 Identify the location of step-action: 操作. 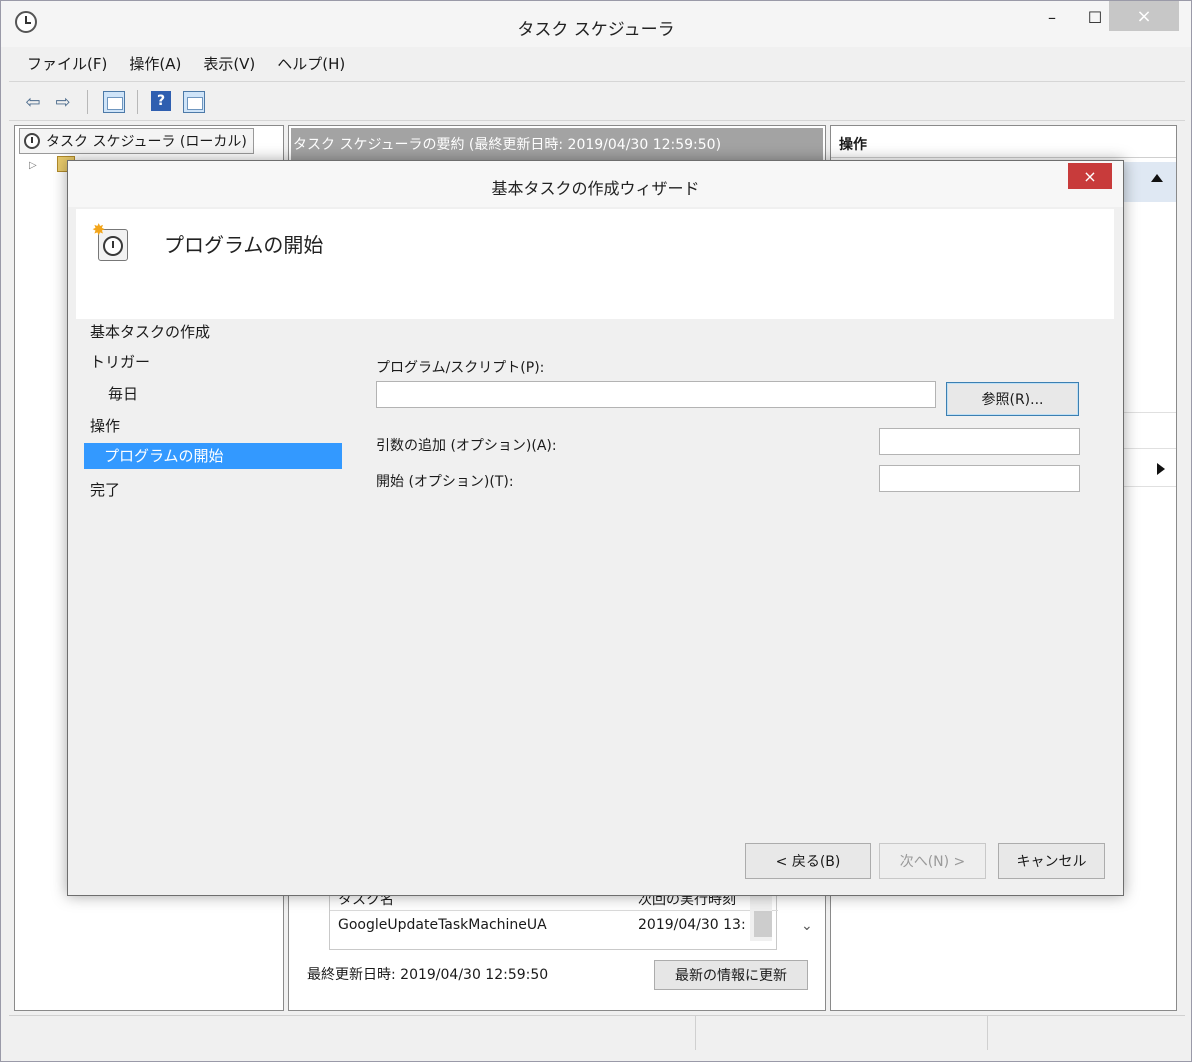
(105, 425).